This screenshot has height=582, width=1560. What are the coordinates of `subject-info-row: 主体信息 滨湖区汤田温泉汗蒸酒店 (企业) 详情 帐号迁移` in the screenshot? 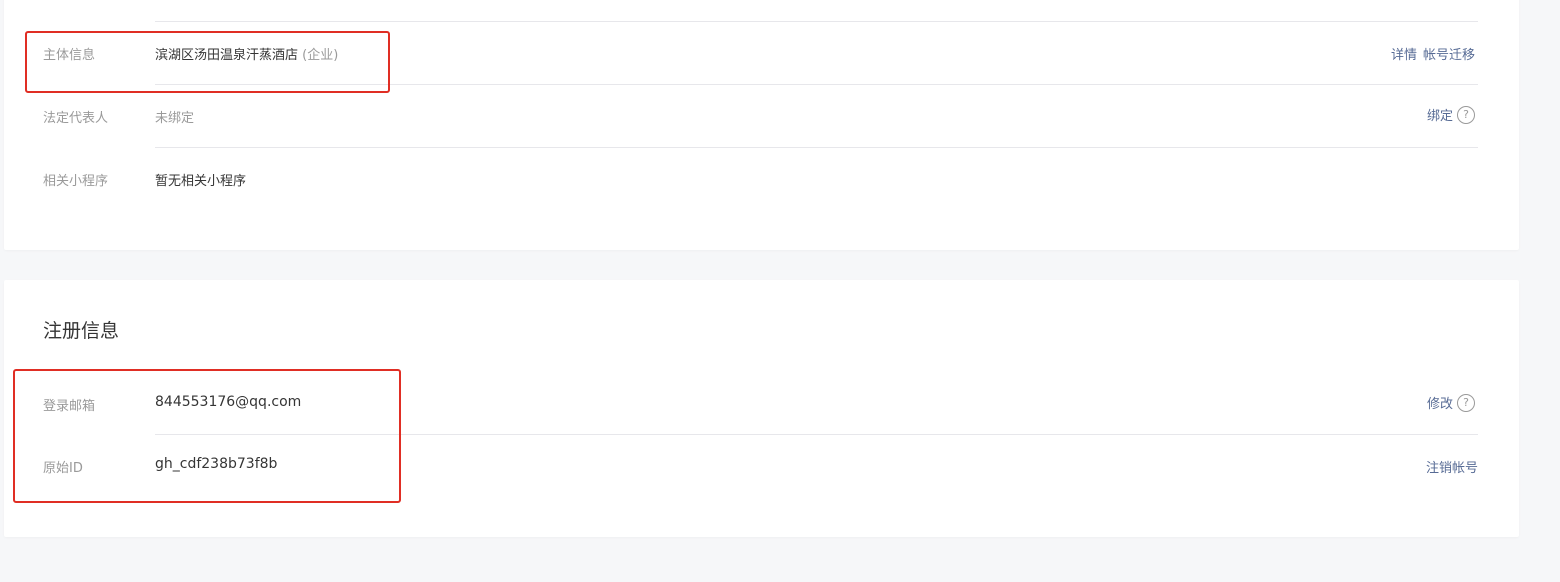 It's located at (761, 53).